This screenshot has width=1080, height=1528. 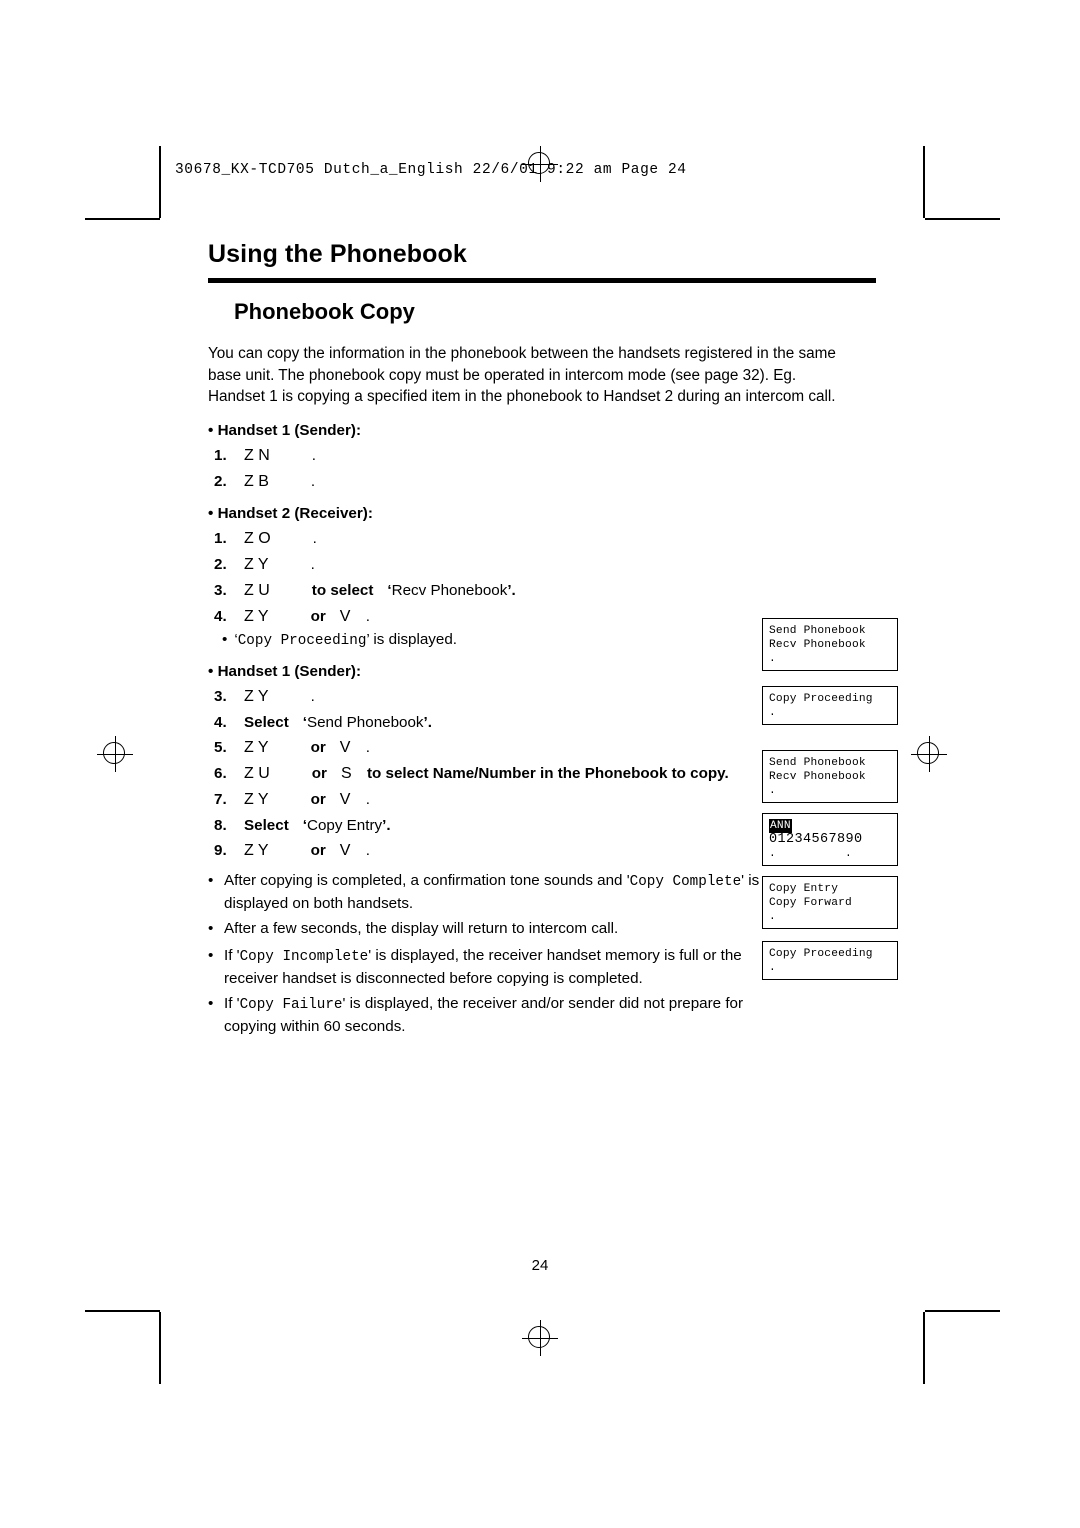 I want to click on step-item: 1. Z N ., so click(x=542, y=456).